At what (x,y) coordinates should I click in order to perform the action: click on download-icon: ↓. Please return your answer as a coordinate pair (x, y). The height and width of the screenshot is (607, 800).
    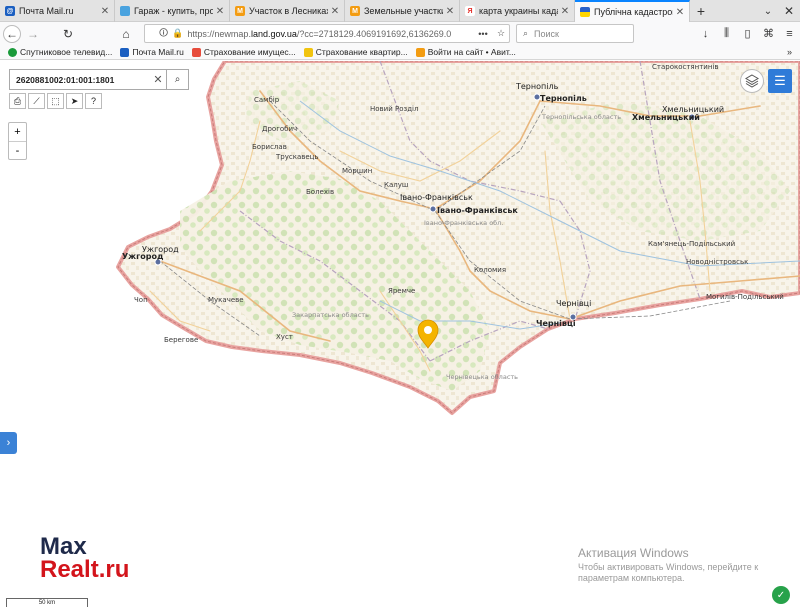
    Looking at the image, I should click on (705, 34).